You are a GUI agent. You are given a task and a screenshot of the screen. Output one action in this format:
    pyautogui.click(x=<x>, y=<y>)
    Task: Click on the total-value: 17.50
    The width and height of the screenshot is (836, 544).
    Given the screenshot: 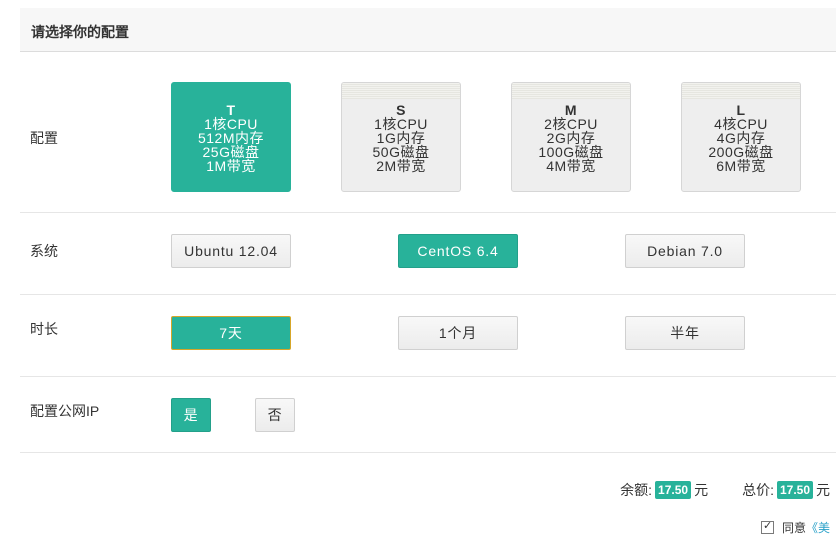 What is the action you would take?
    pyautogui.click(x=794, y=490)
    